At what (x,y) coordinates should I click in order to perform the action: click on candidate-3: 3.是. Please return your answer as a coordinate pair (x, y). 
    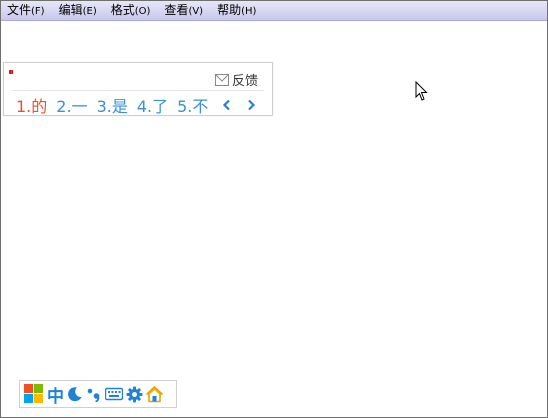
    Looking at the image, I should click on (112, 105).